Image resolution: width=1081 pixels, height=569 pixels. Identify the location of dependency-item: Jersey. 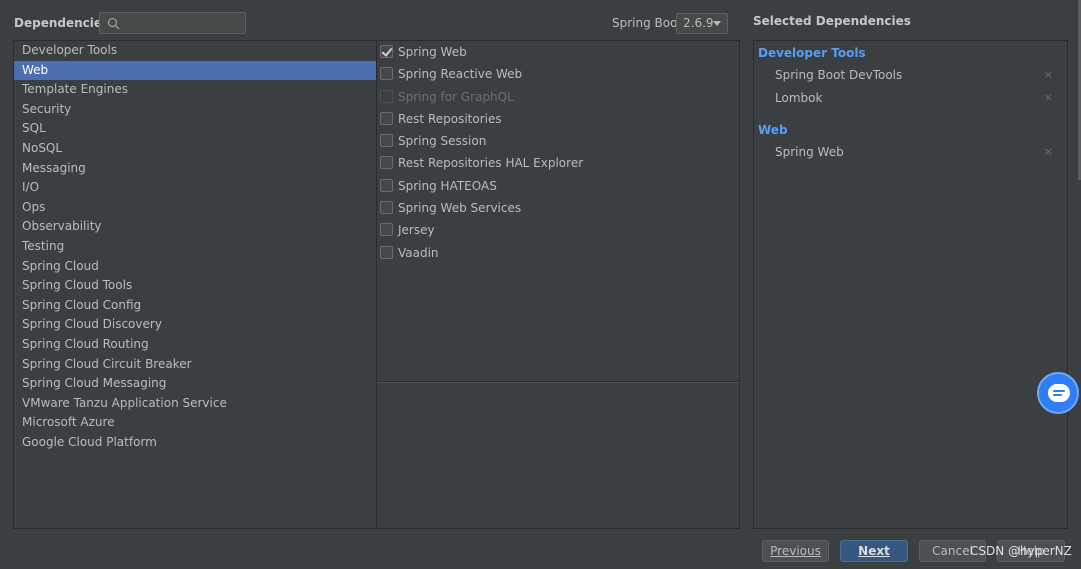
(558, 230).